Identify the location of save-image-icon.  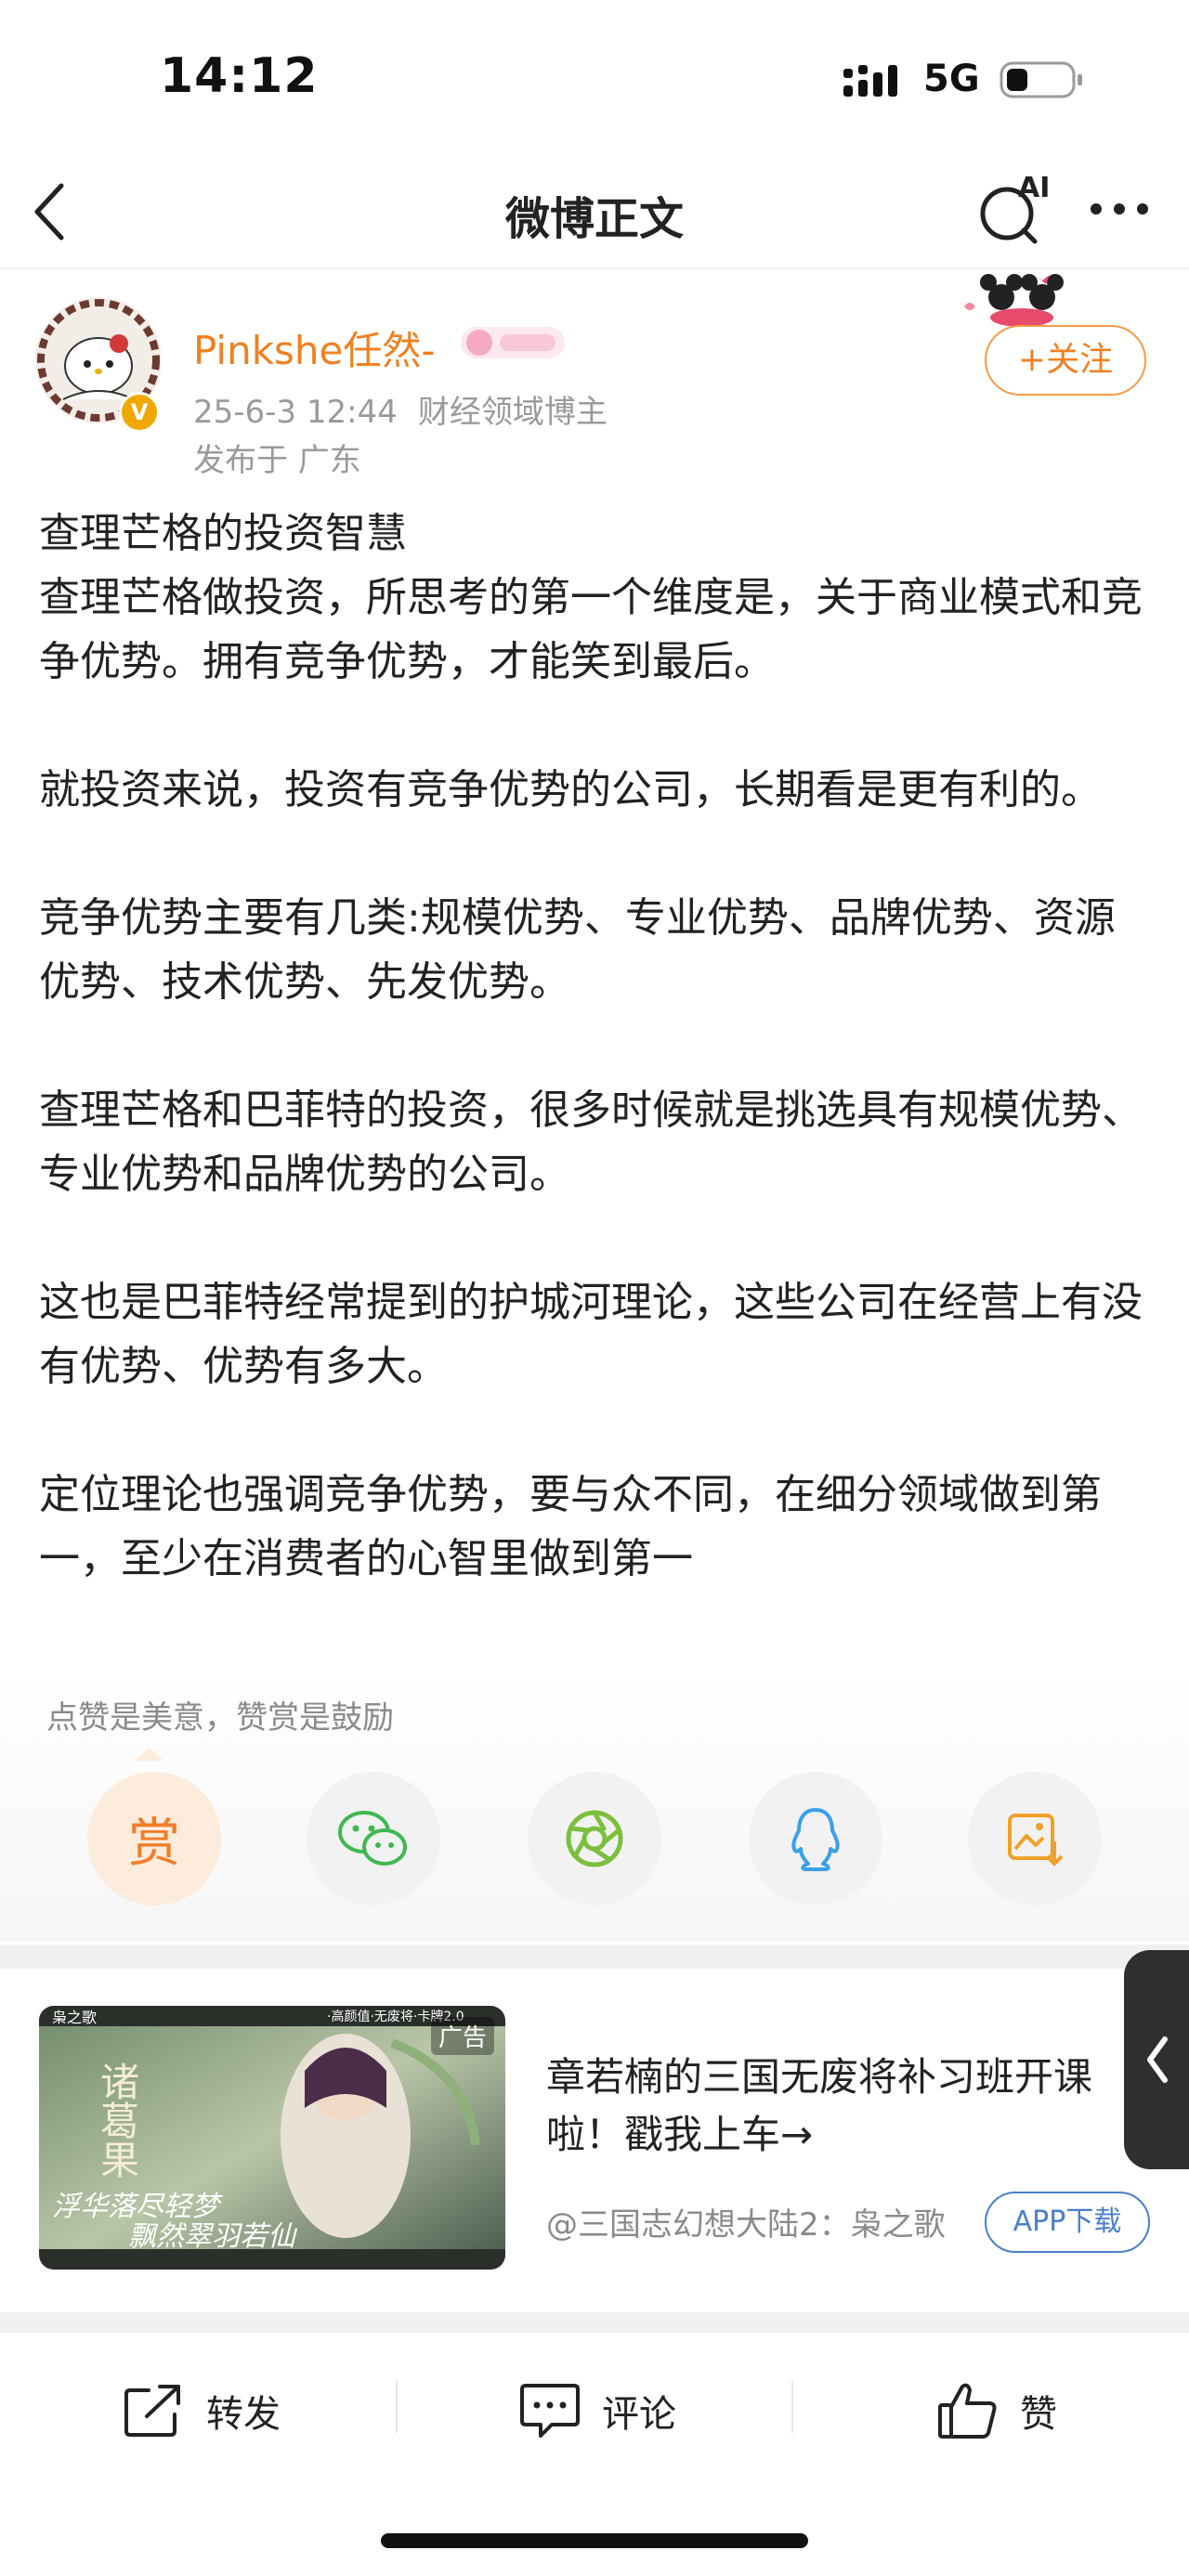
(1036, 1840).